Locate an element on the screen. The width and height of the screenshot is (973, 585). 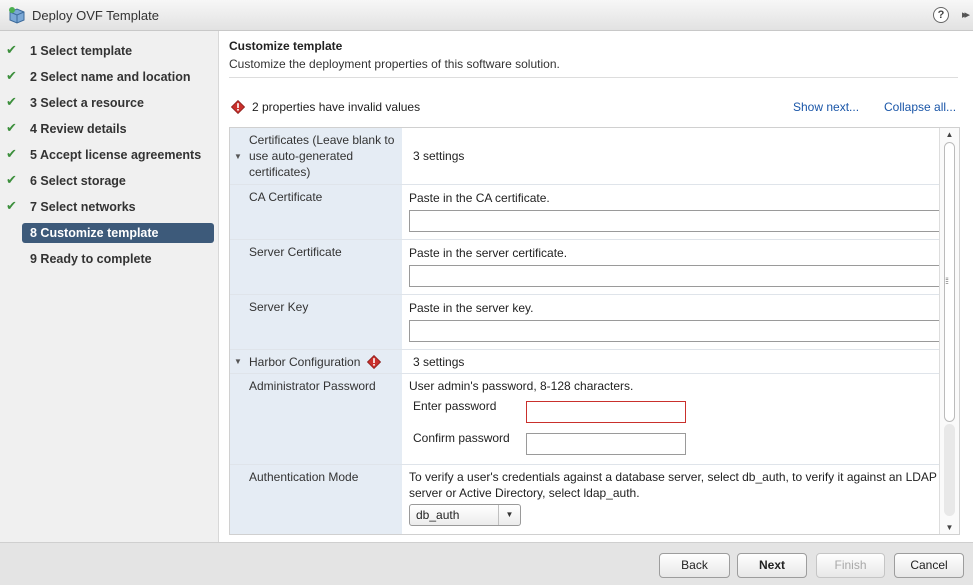
enter-password-input is located at coordinates (606, 412).